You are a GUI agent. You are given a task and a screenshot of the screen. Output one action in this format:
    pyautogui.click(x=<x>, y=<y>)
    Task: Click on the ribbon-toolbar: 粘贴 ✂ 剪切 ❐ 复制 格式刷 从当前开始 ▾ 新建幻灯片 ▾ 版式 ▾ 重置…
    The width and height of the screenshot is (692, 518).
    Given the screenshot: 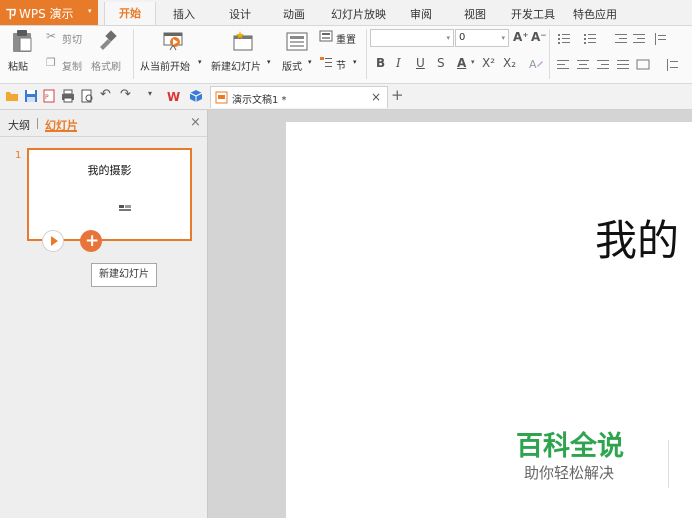 What is the action you would take?
    pyautogui.click(x=346, y=55)
    